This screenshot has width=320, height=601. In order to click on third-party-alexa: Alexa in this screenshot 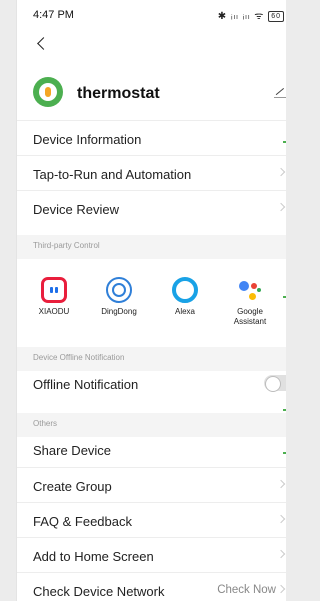, I will do `click(185, 301)`.